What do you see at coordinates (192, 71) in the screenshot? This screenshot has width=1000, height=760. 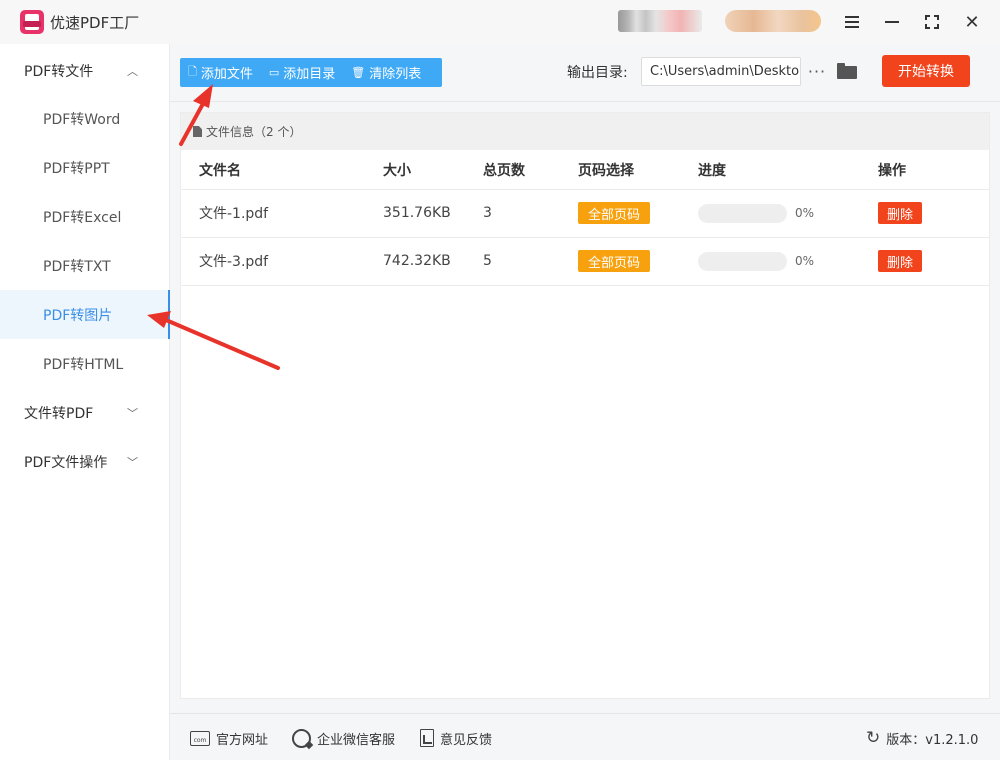 I see `file-icon: 🗋` at bounding box center [192, 71].